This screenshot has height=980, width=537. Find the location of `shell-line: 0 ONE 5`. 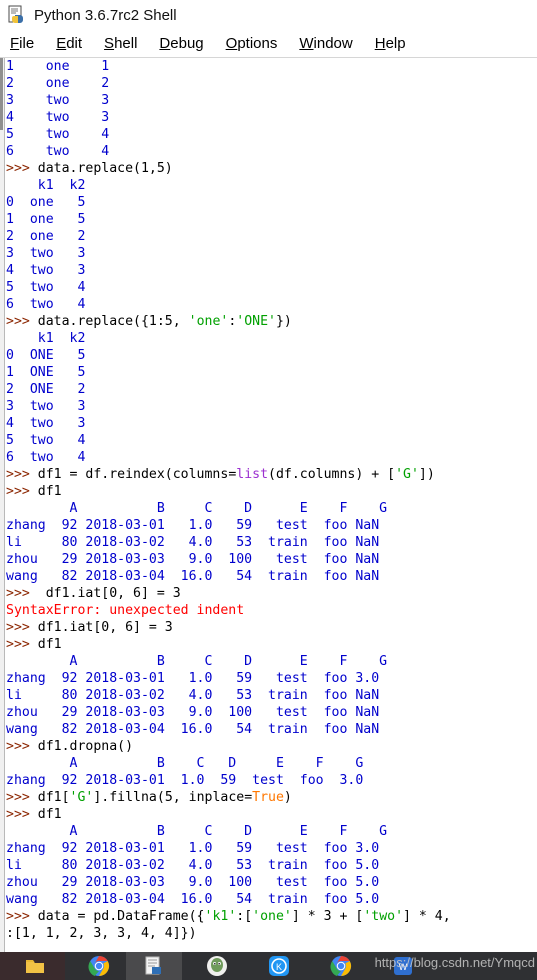

shell-line: 0 ONE 5 is located at coordinates (271, 355).